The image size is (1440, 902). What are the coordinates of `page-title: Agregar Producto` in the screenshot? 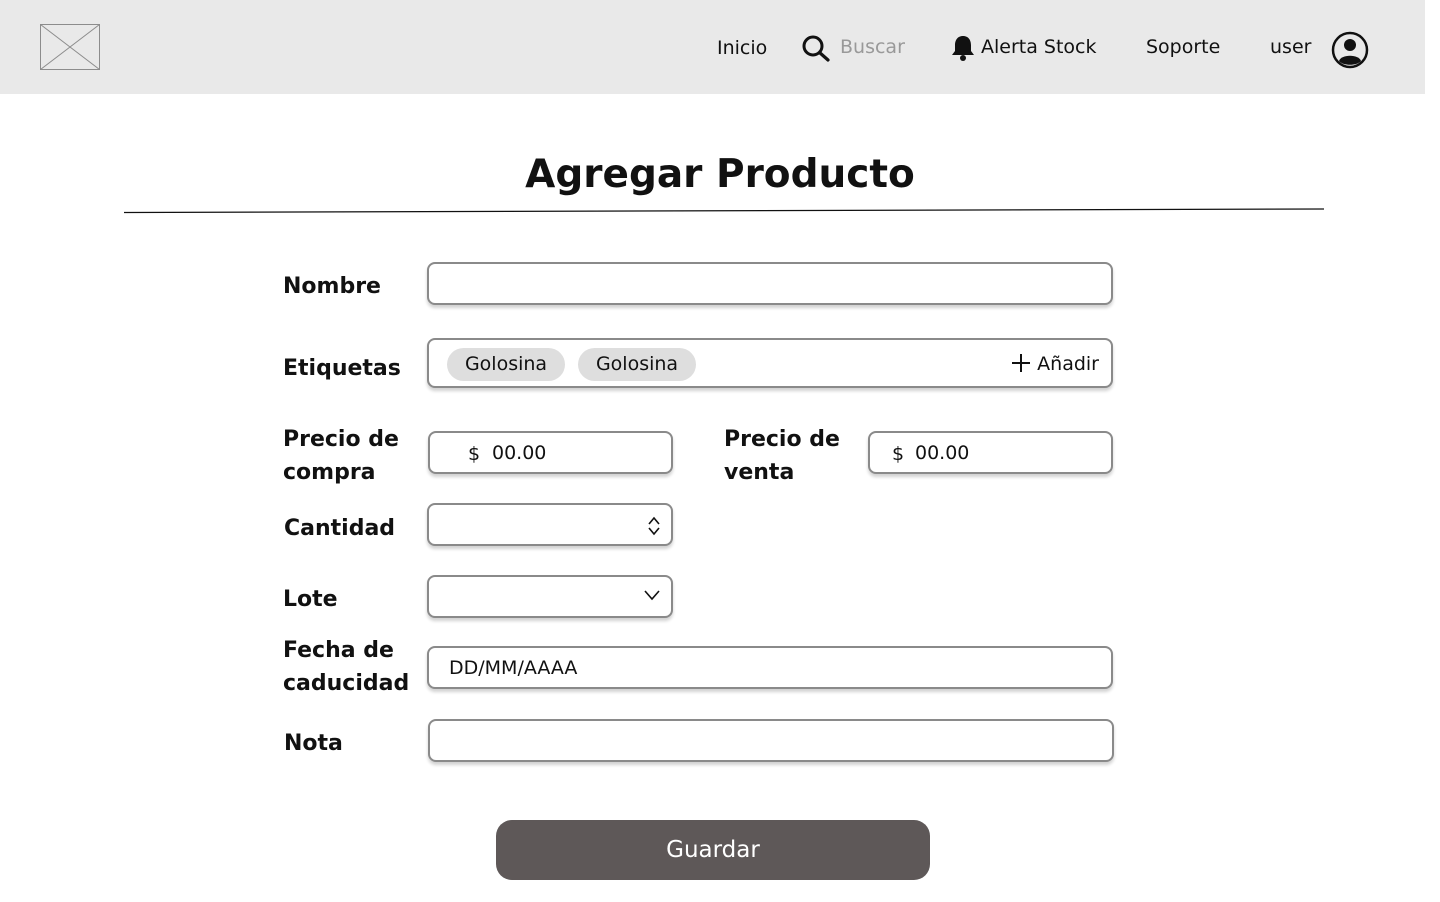 It's located at (720, 174).